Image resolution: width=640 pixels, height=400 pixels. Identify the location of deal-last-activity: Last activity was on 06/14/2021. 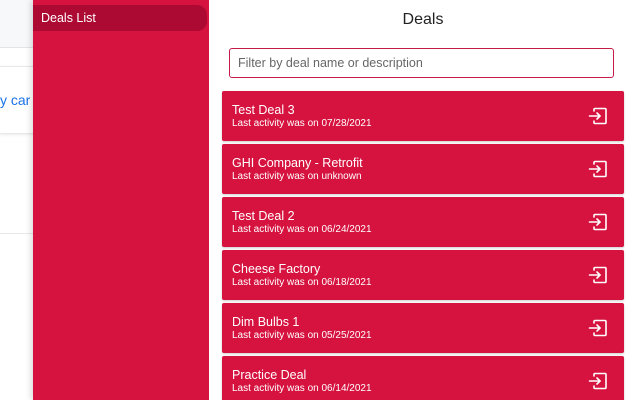
(302, 388).